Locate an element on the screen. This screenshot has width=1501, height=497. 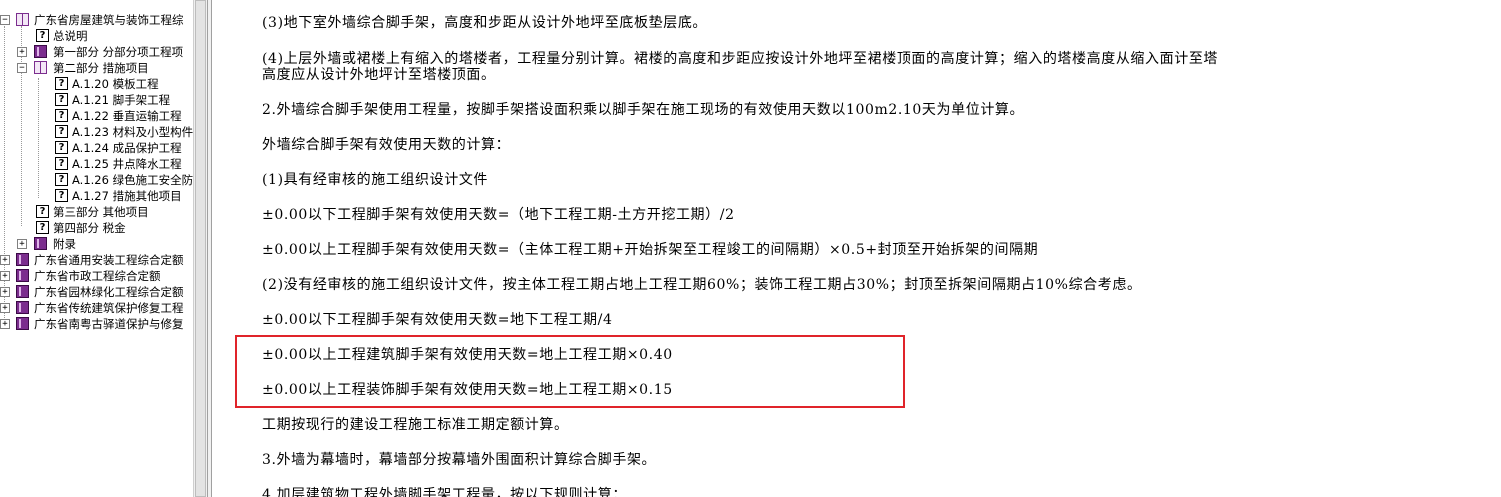
tree-node-label: A.1.26 绿色施工安全防 is located at coordinates (132, 180).